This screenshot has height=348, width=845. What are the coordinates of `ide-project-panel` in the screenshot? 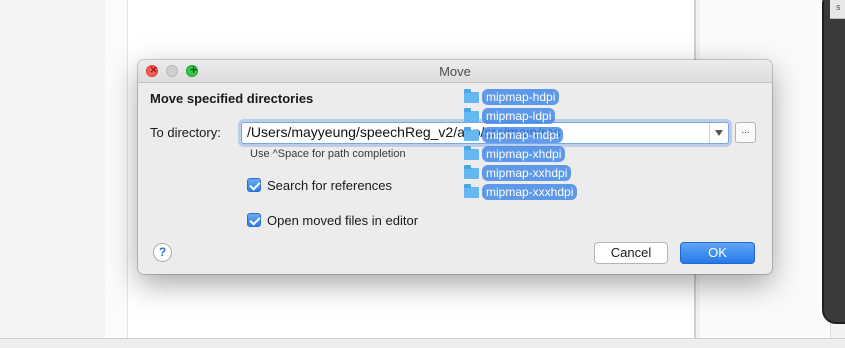 It's located at (53, 173).